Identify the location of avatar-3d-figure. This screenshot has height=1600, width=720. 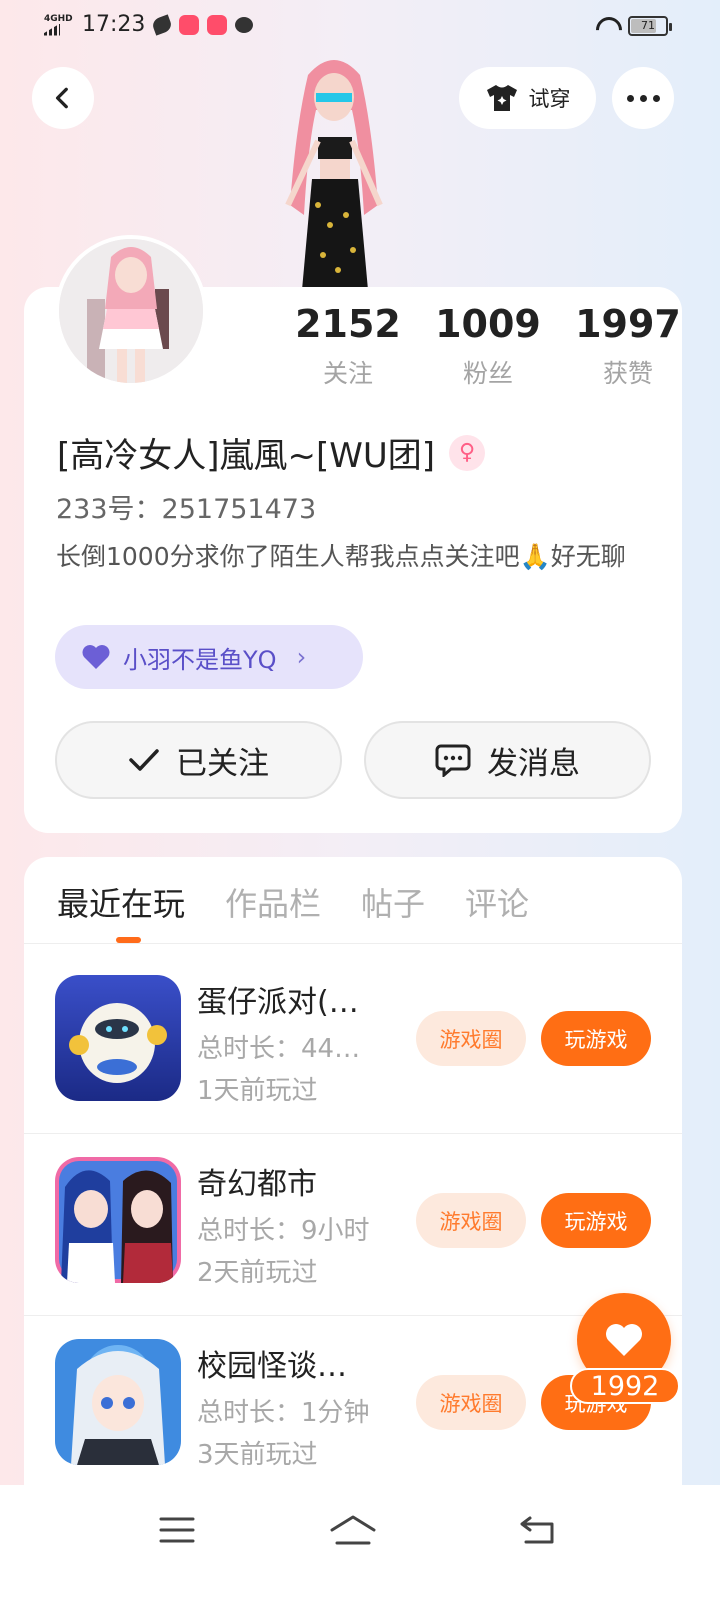
(334, 172).